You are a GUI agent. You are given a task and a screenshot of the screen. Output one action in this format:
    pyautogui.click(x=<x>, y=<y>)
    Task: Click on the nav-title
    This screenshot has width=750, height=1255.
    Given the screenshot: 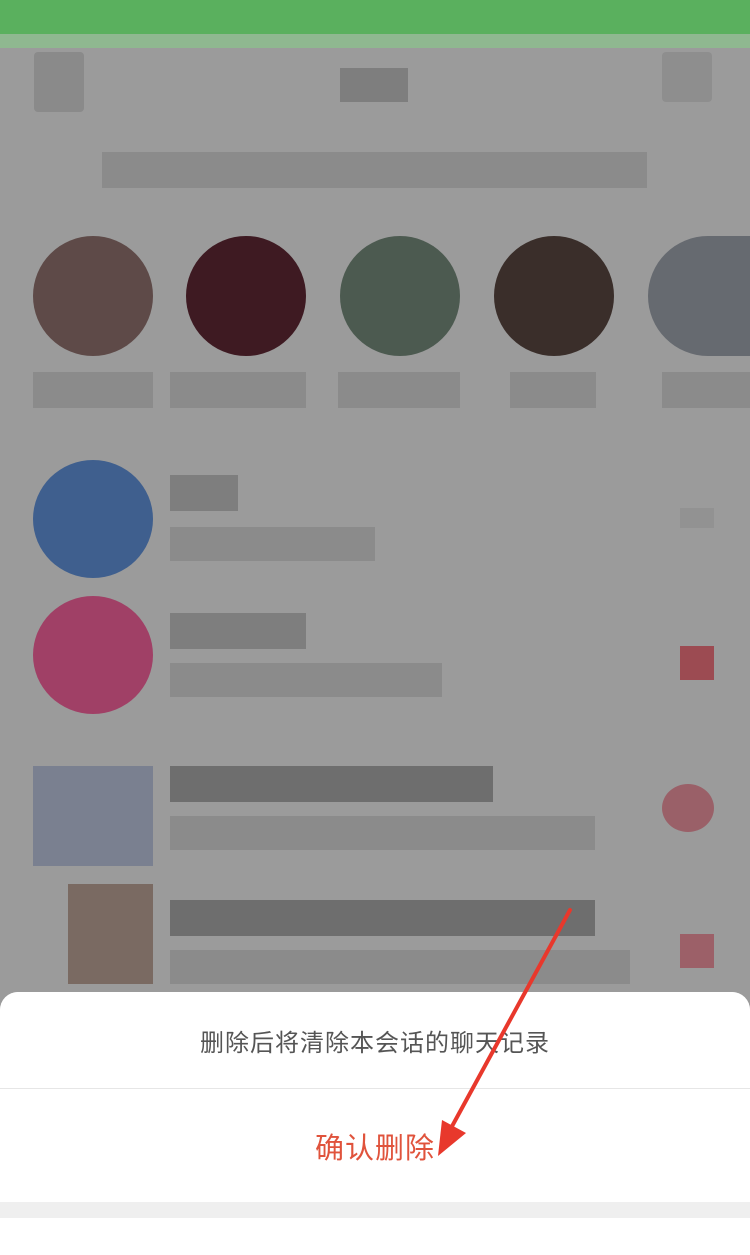 What is the action you would take?
    pyautogui.click(x=374, y=85)
    